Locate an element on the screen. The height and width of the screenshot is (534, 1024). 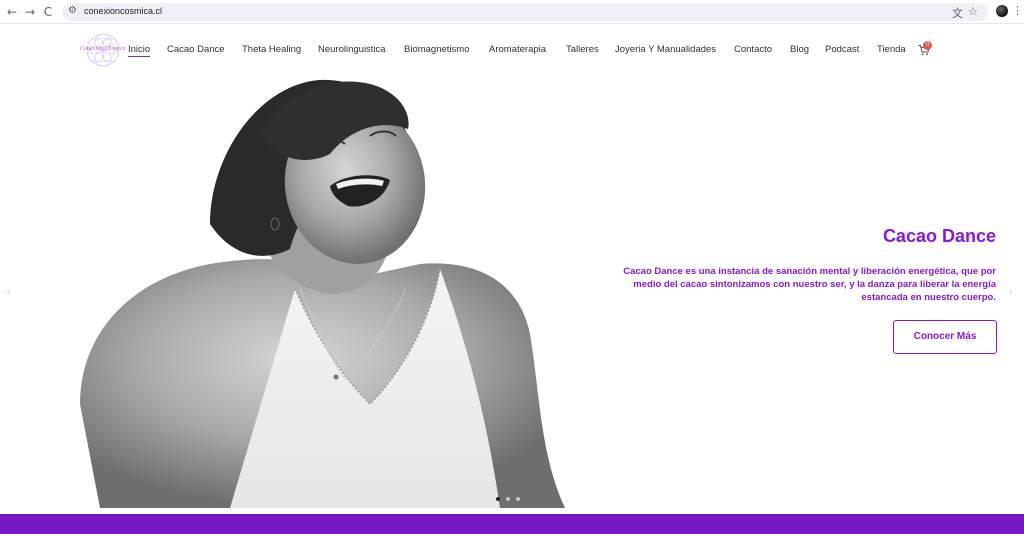
site-settings-icon: ⚙ is located at coordinates (72, 10).